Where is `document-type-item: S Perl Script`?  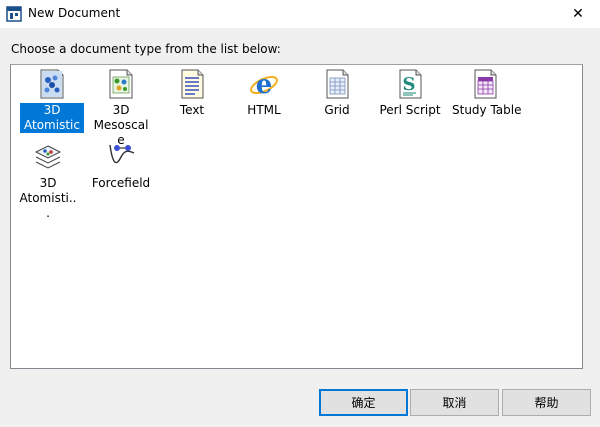
document-type-item: S Perl Script is located at coordinates (410, 93).